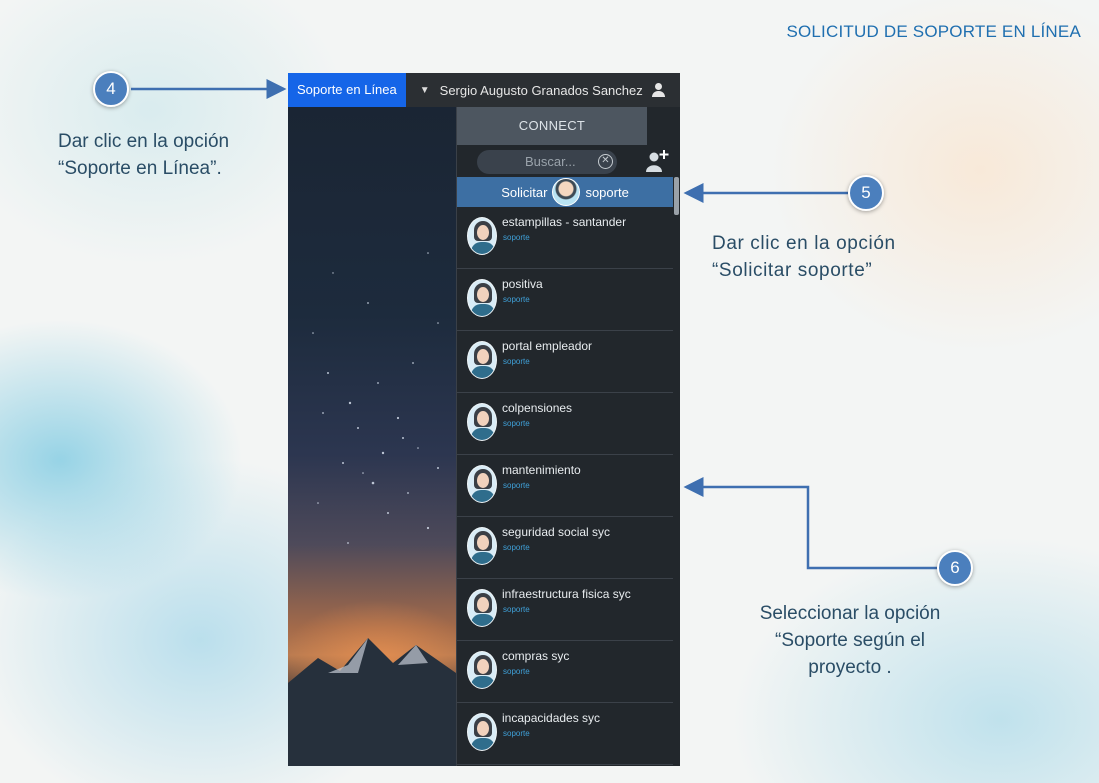 Image resolution: width=1099 pixels, height=783 pixels. I want to click on step-6-caption-line: proyecto ., so click(850, 667).